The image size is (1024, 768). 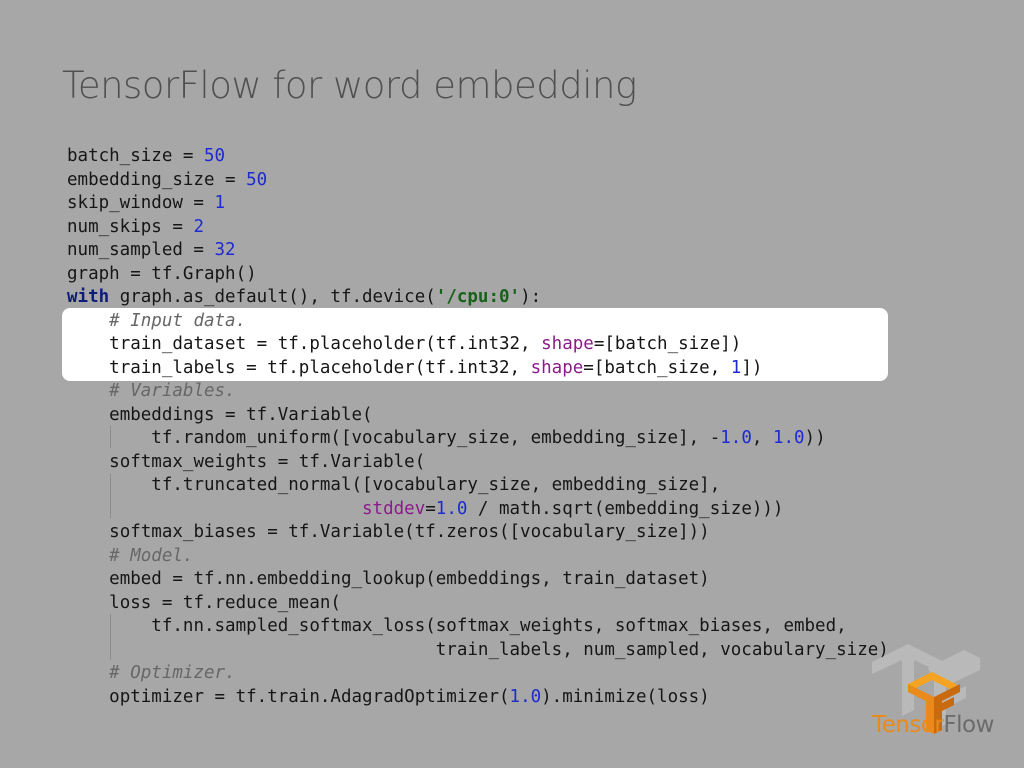 I want to click on code-text: =, so click(x=430, y=508).